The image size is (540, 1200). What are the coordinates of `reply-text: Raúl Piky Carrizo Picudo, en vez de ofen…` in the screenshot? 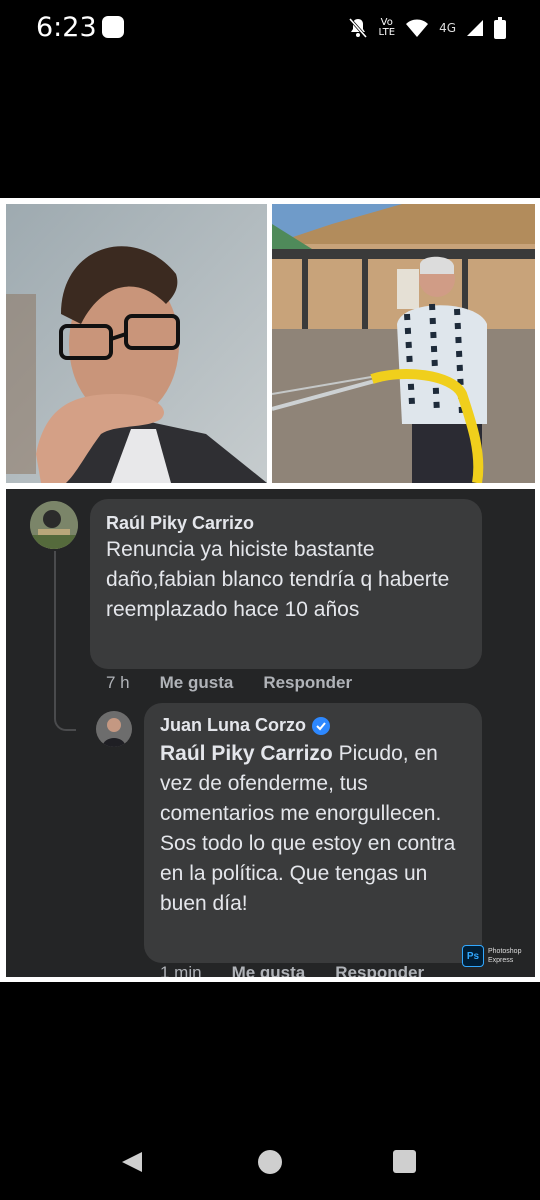 It's located at (316, 829).